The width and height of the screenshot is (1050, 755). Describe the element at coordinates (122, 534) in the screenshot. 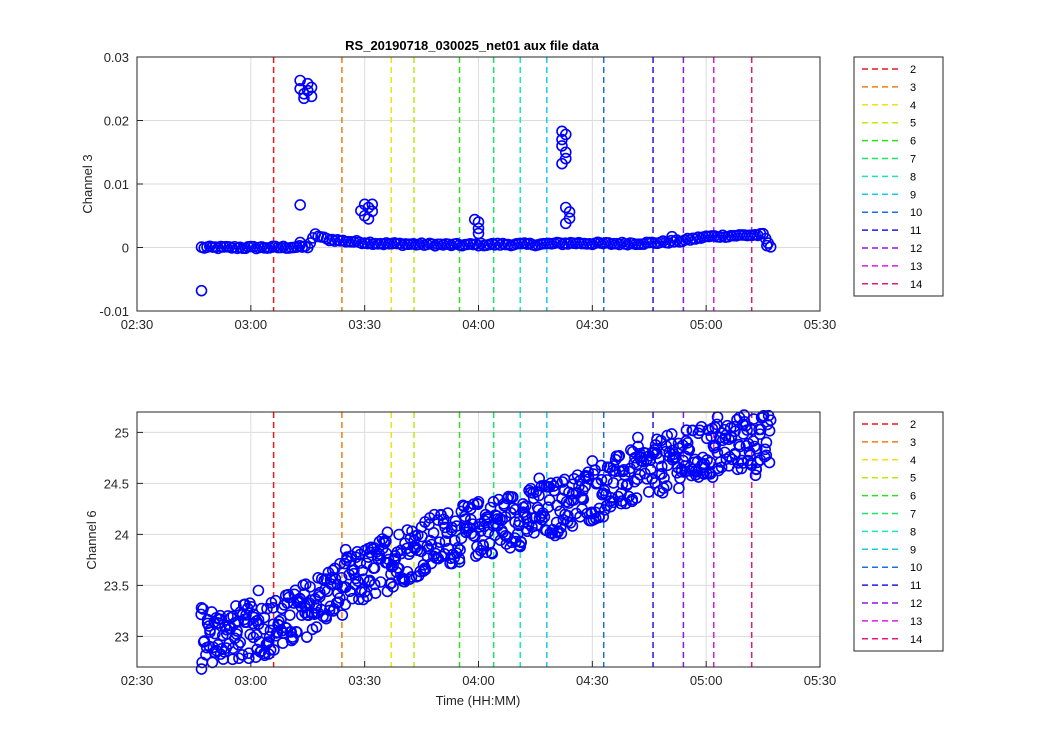

I see `y-tick-label: 24` at that location.